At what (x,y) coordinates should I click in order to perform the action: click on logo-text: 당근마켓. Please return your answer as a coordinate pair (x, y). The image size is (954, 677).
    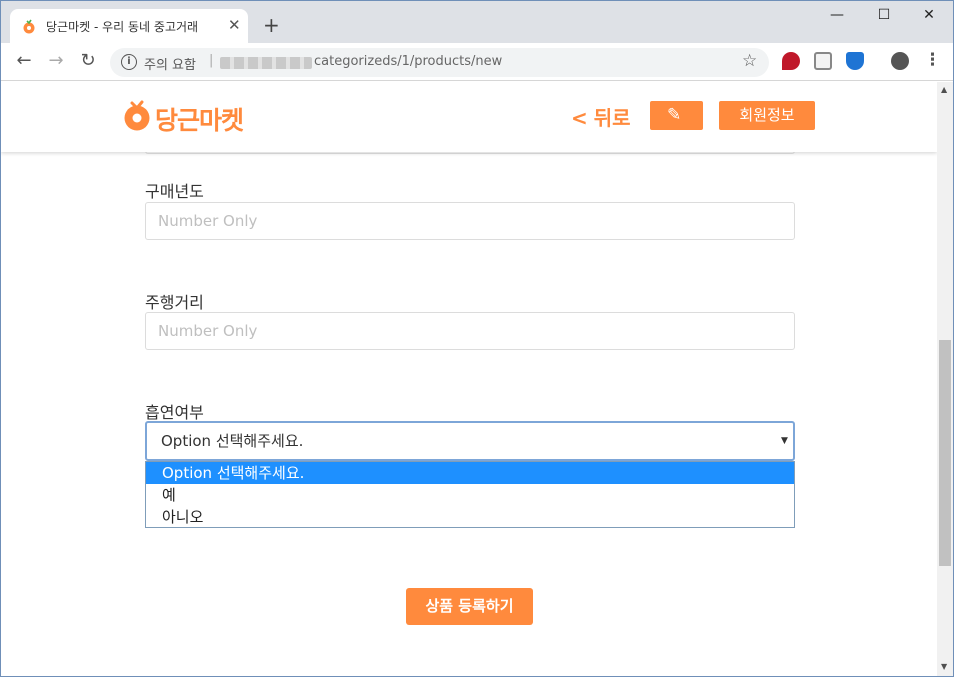
    Looking at the image, I should click on (199, 120).